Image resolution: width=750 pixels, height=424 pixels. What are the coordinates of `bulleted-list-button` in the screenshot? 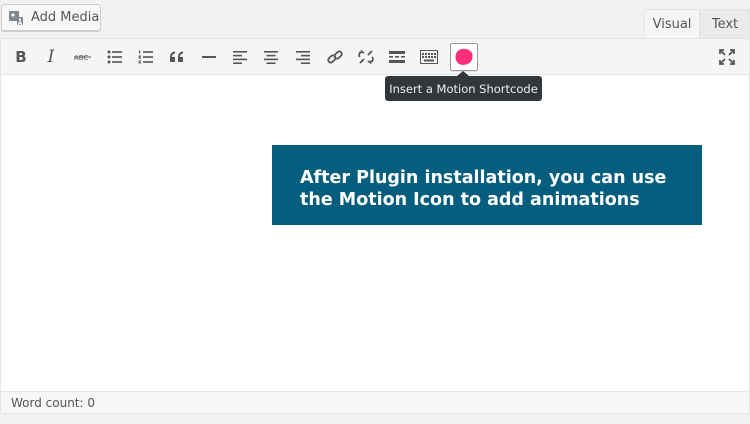 It's located at (115, 57).